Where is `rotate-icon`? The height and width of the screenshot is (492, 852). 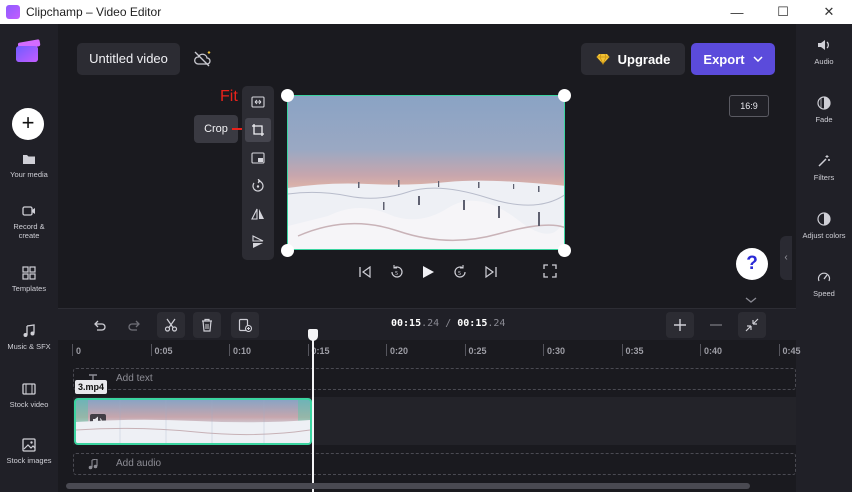 rotate-icon is located at coordinates (258, 185).